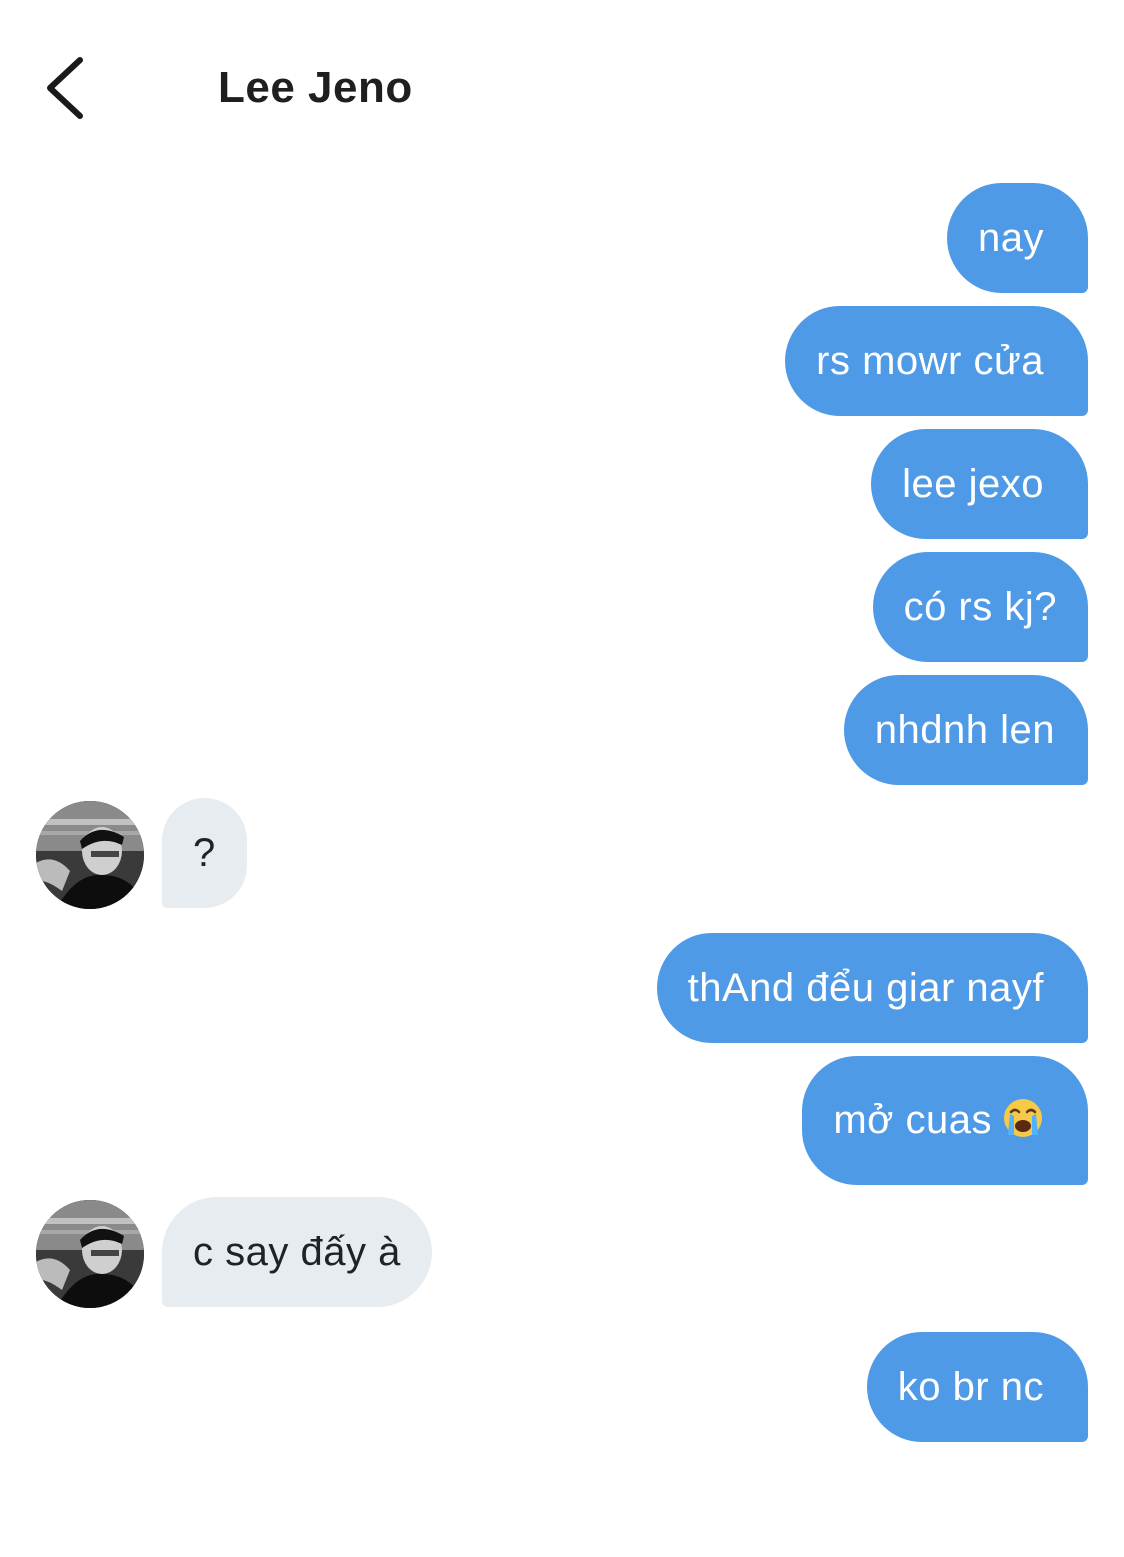  I want to click on chat-header: Lee Jeno, so click(562, 80).